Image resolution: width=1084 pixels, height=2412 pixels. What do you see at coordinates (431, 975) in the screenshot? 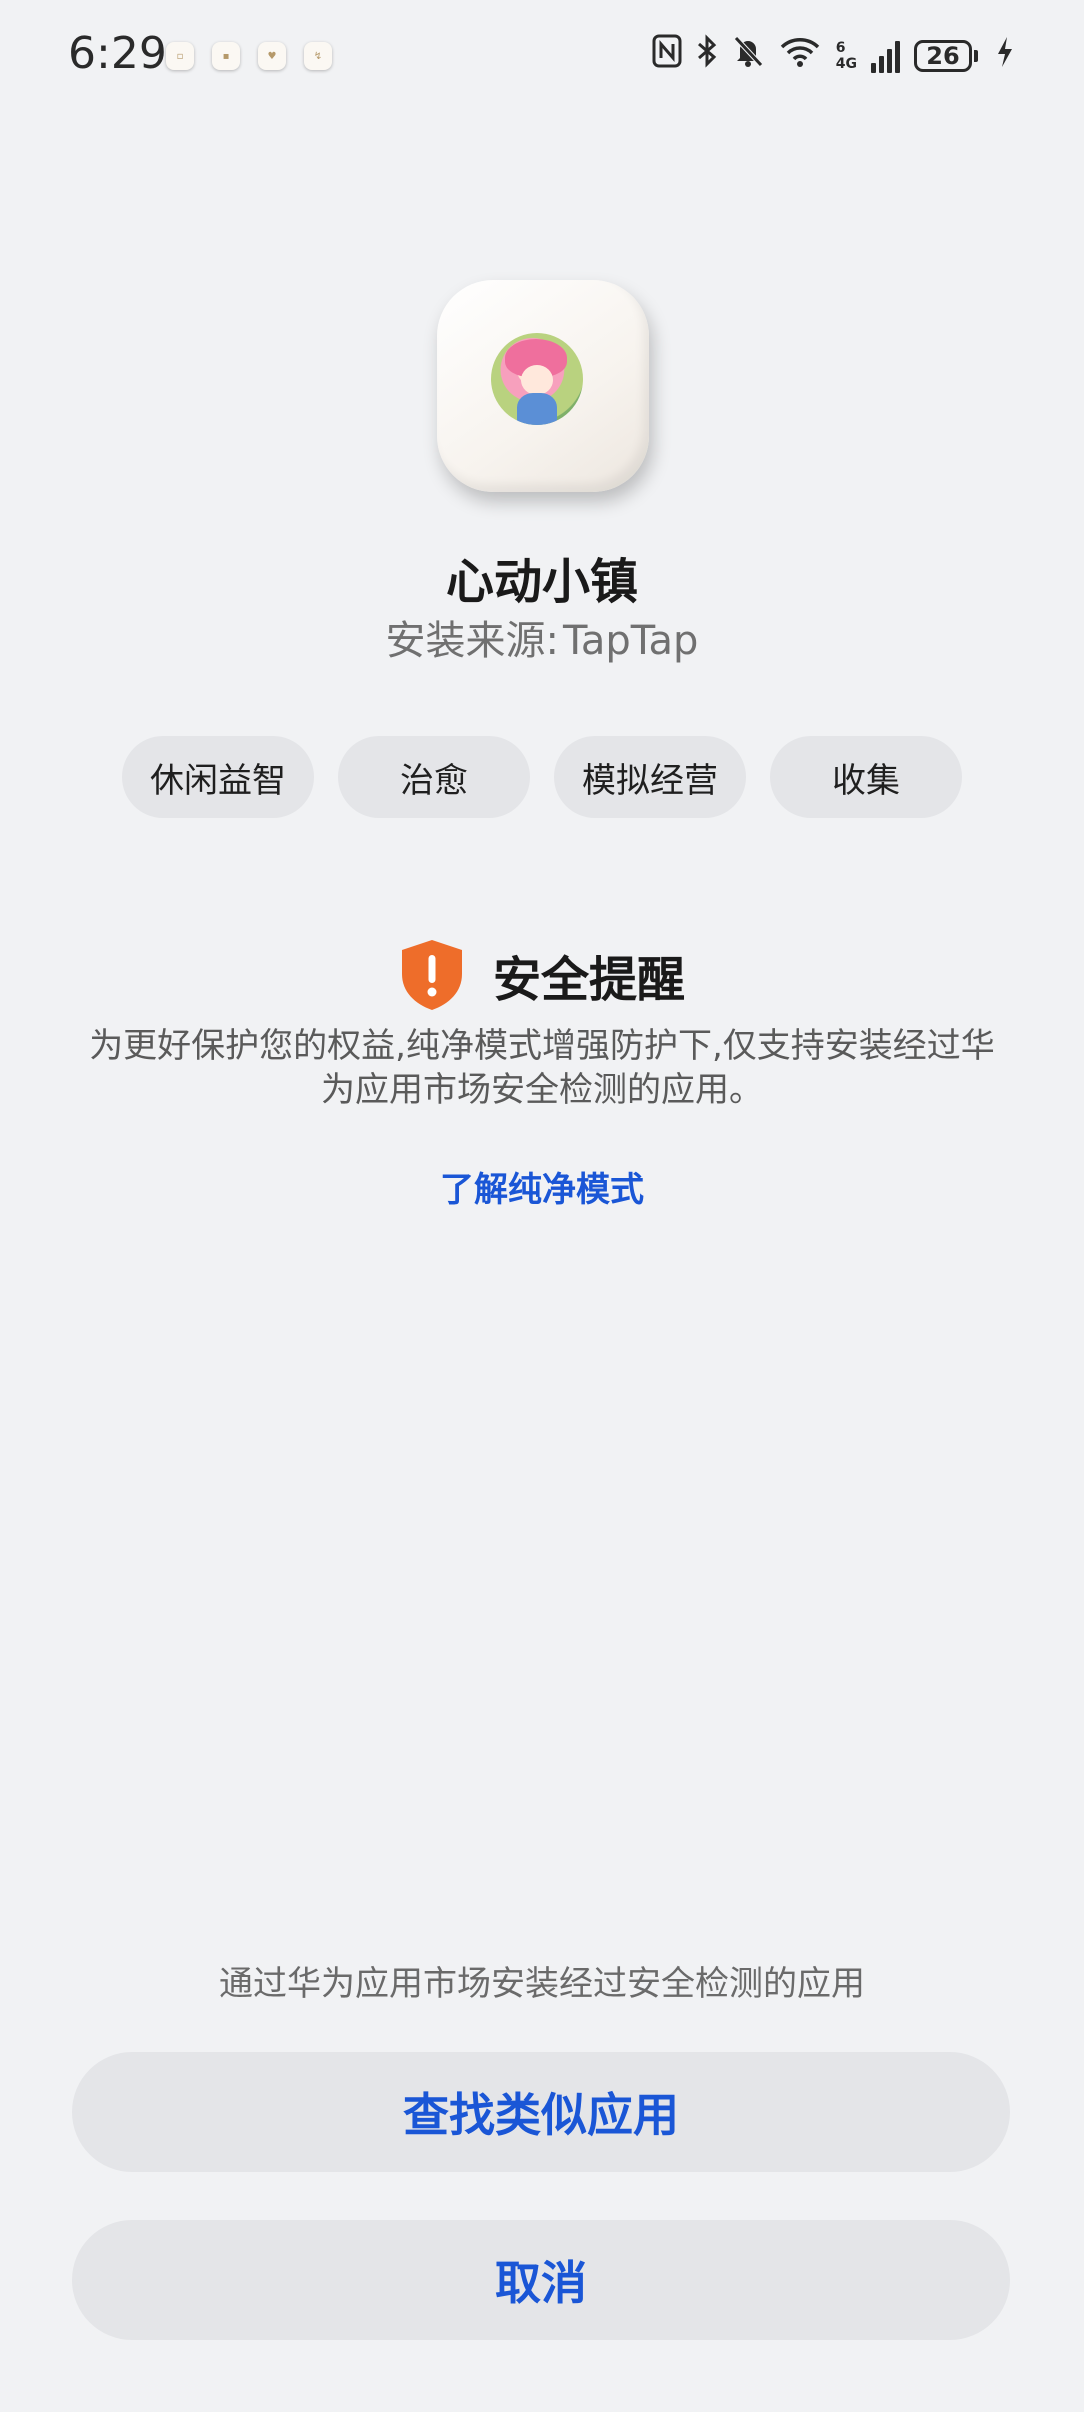
I see `shield-warning-icon` at bounding box center [431, 975].